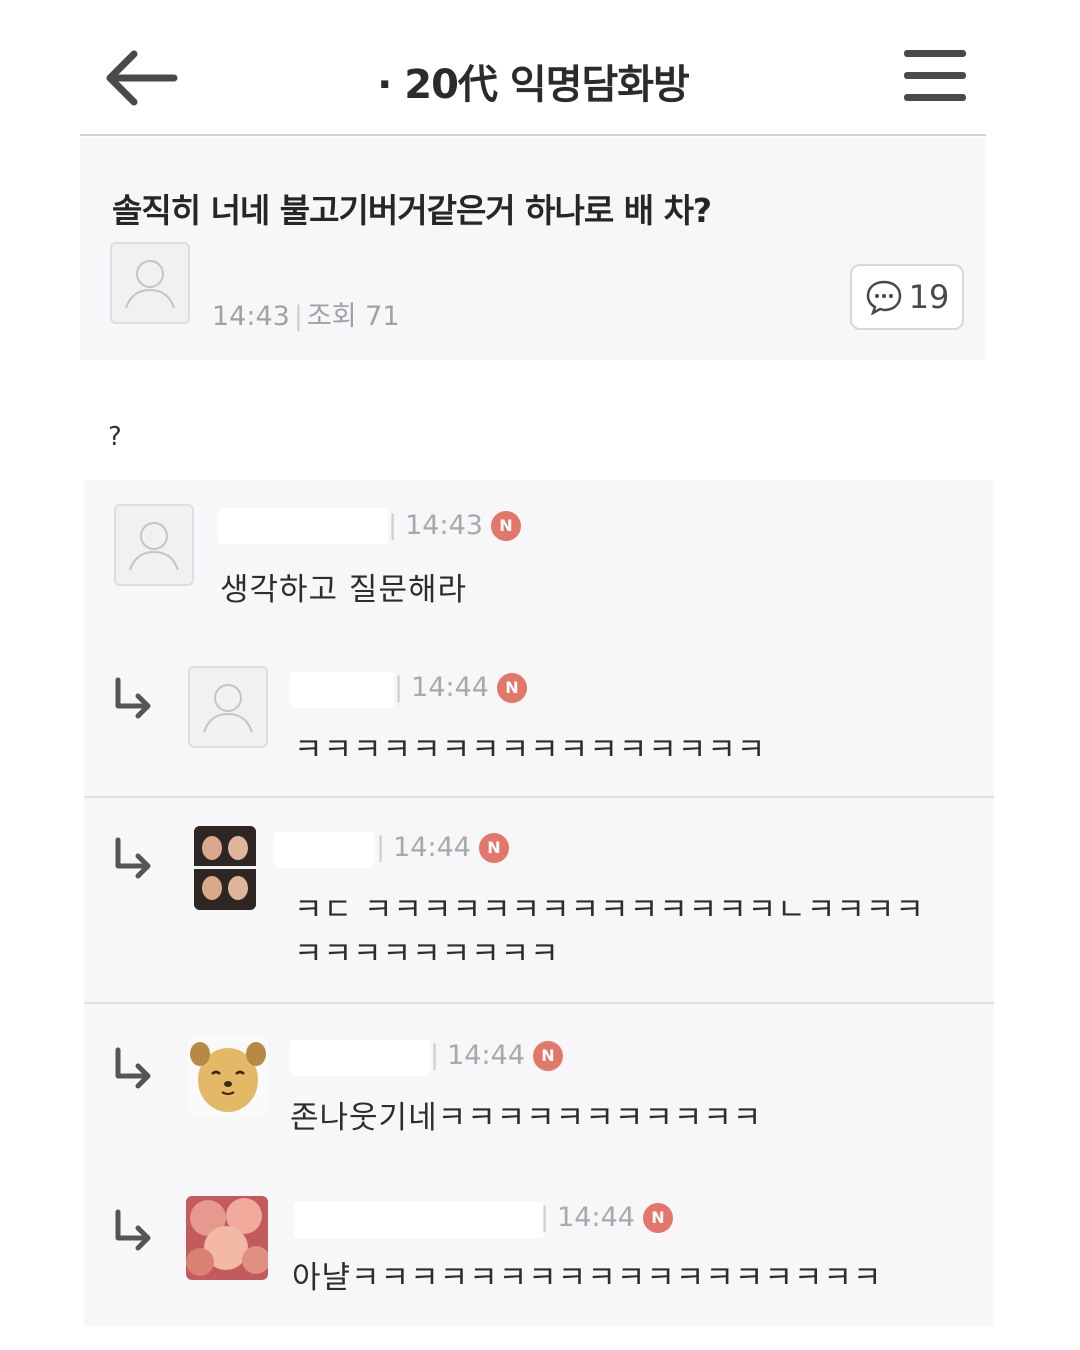 The image size is (1080, 1350). Describe the element at coordinates (344, 590) in the screenshot. I see `comment-text: 생각하고 질문해라` at that location.